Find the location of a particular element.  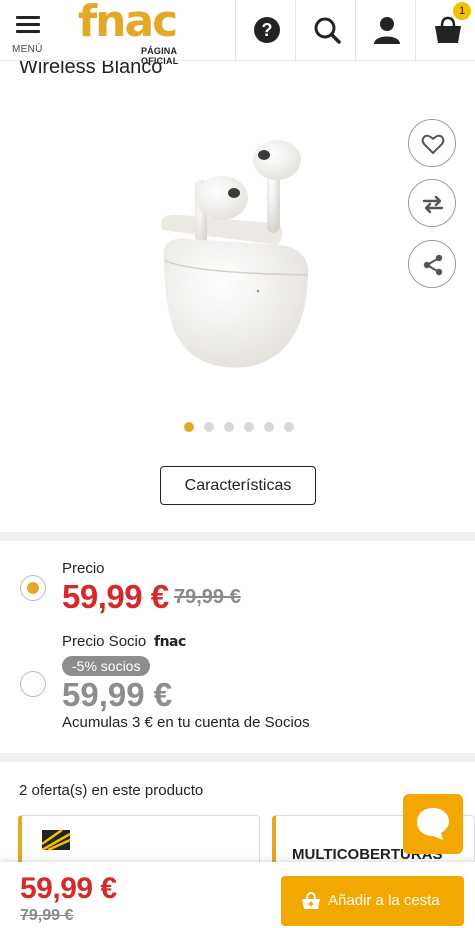

socio-discount-badge: -5% socios is located at coordinates (106, 666).